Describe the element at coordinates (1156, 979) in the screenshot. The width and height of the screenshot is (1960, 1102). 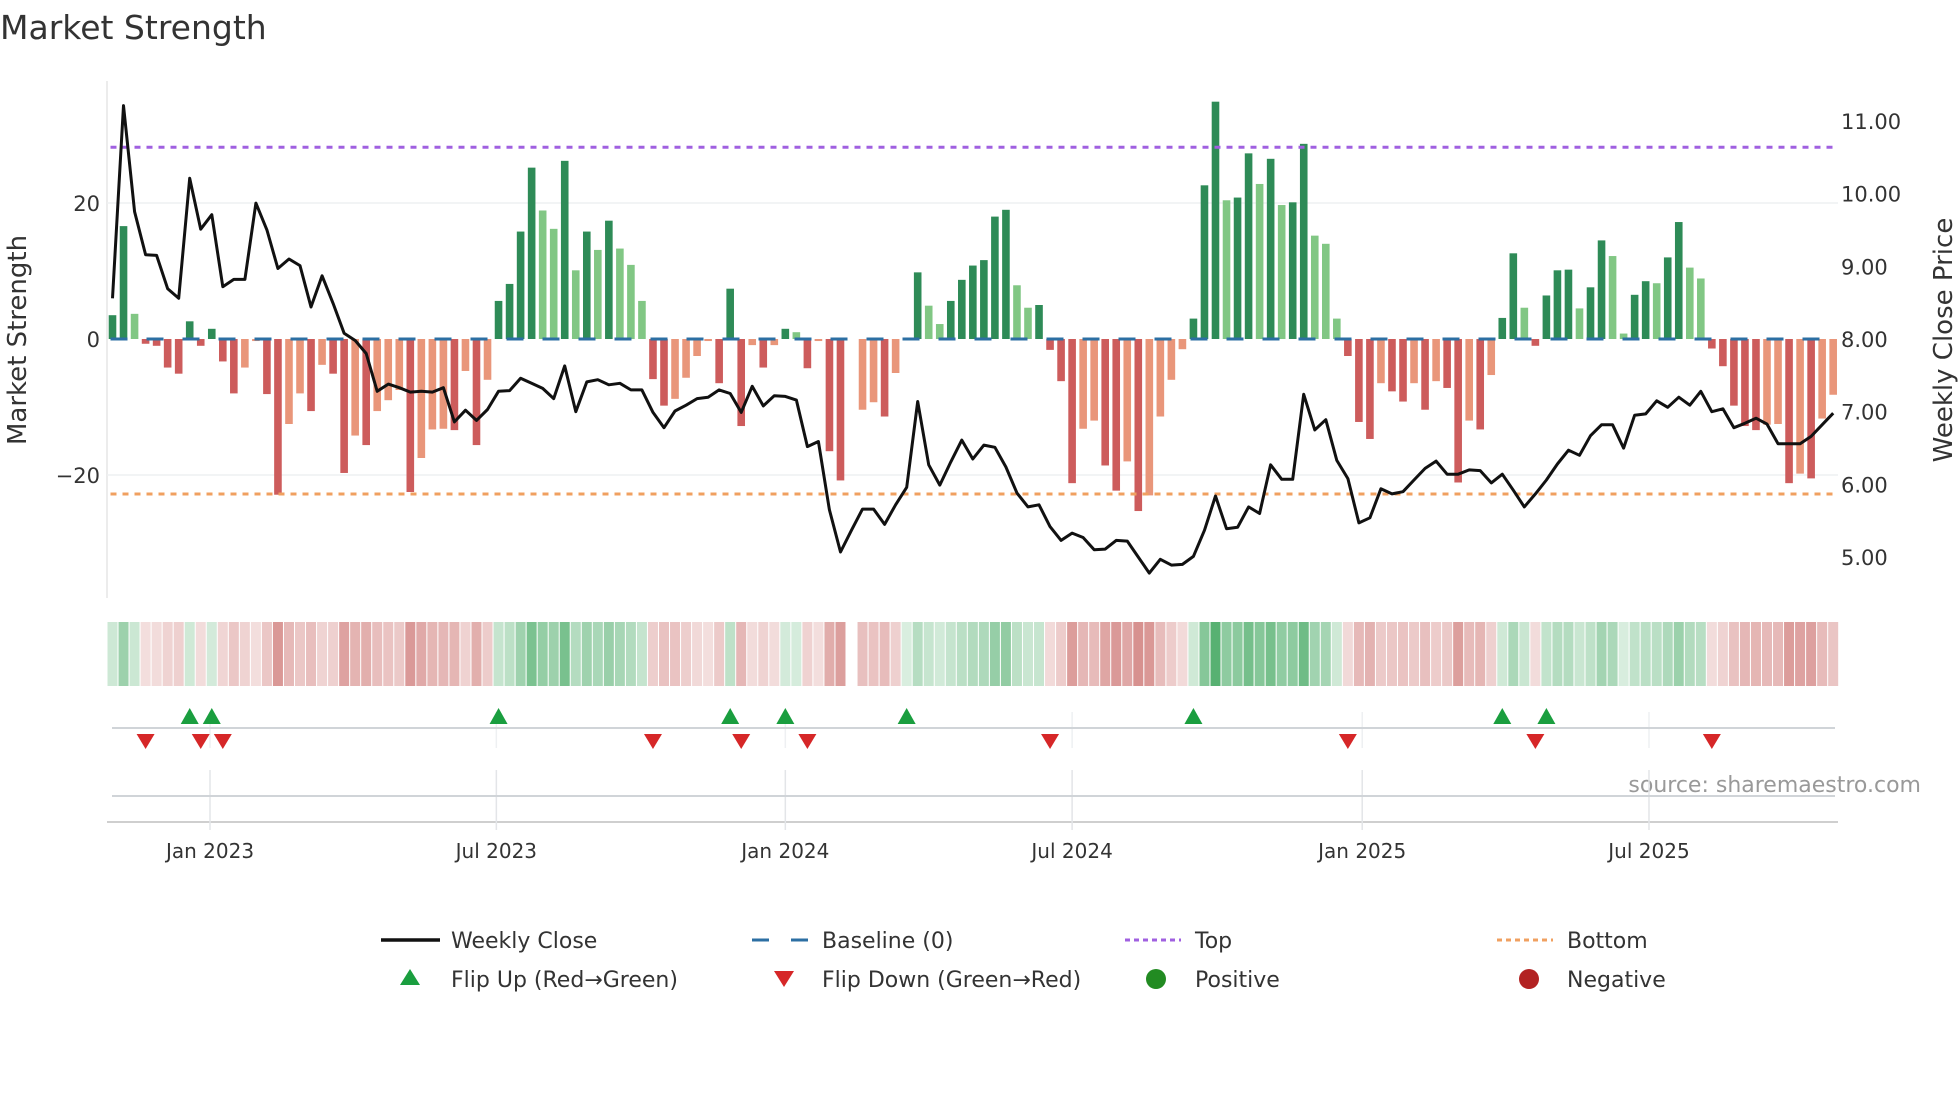
I see `legend-circle-icon` at that location.